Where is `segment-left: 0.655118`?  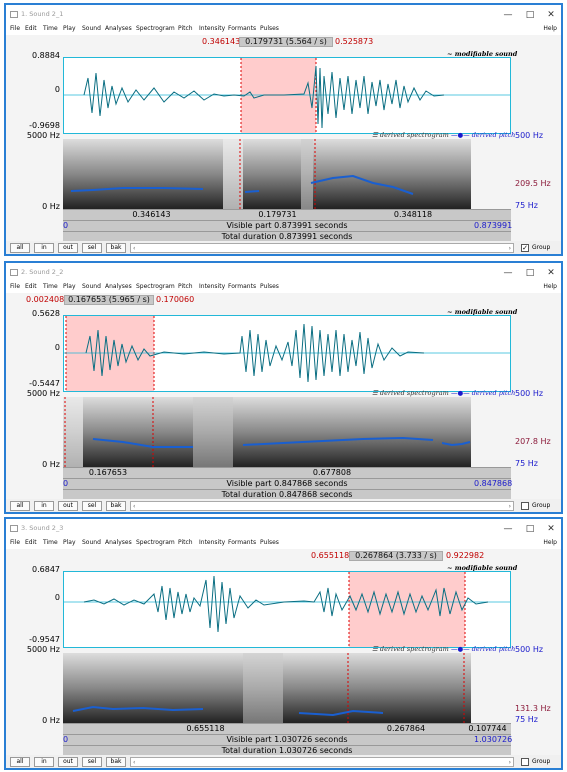 segment-left: 0.655118 is located at coordinates (205, 728).